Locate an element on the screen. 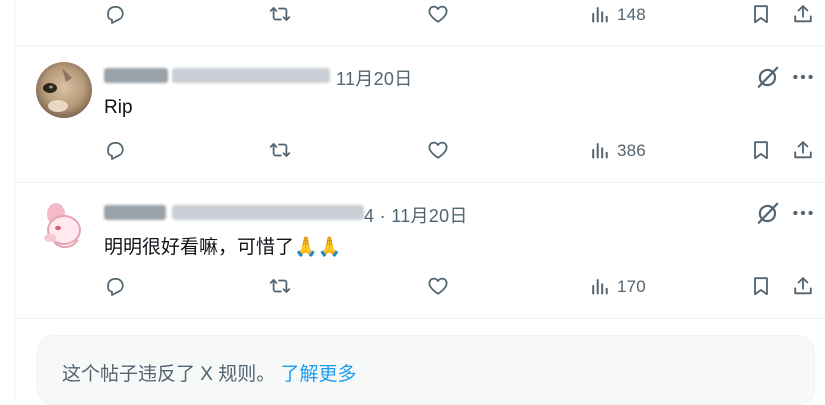 The image size is (825, 405). views-count: 170 is located at coordinates (631, 286).